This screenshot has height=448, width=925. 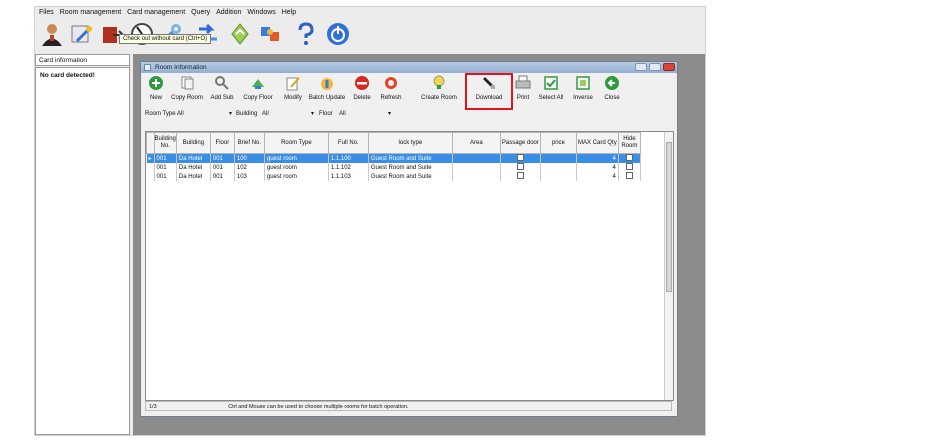 What do you see at coordinates (338, 34) in the screenshot?
I see `power-icon` at bounding box center [338, 34].